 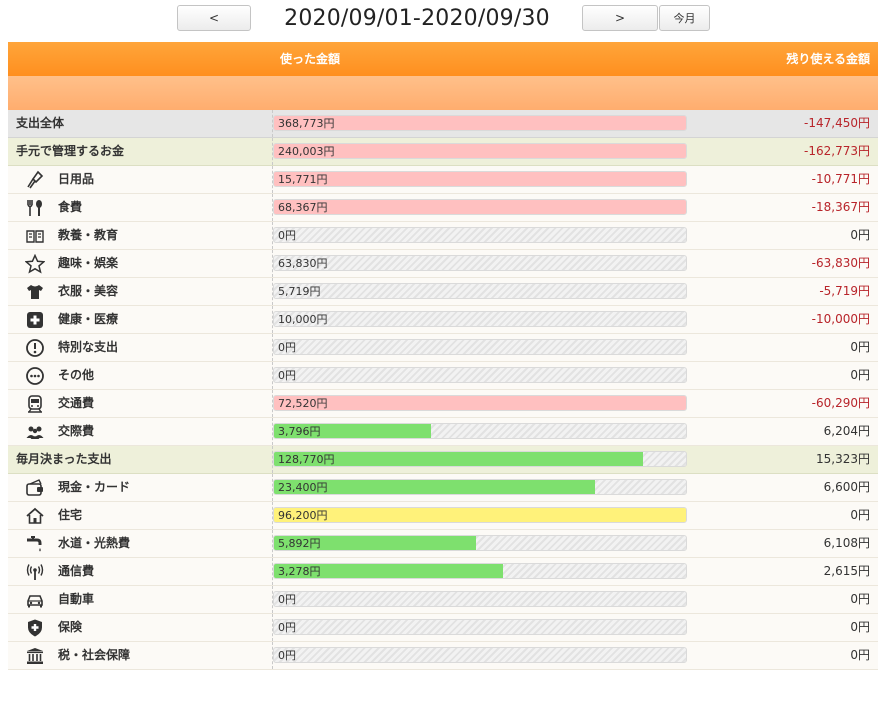 What do you see at coordinates (40, 123) in the screenshot?
I see `row-label: 支出全体` at bounding box center [40, 123].